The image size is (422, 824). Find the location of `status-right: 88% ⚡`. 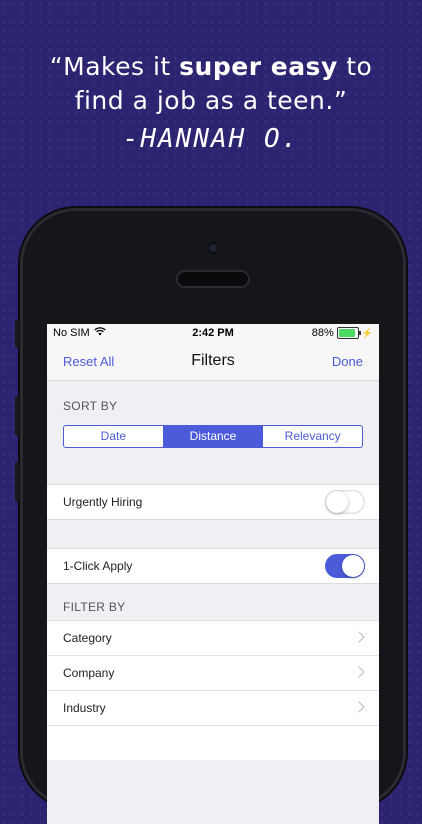

status-right: 88% ⚡ is located at coordinates (342, 333).